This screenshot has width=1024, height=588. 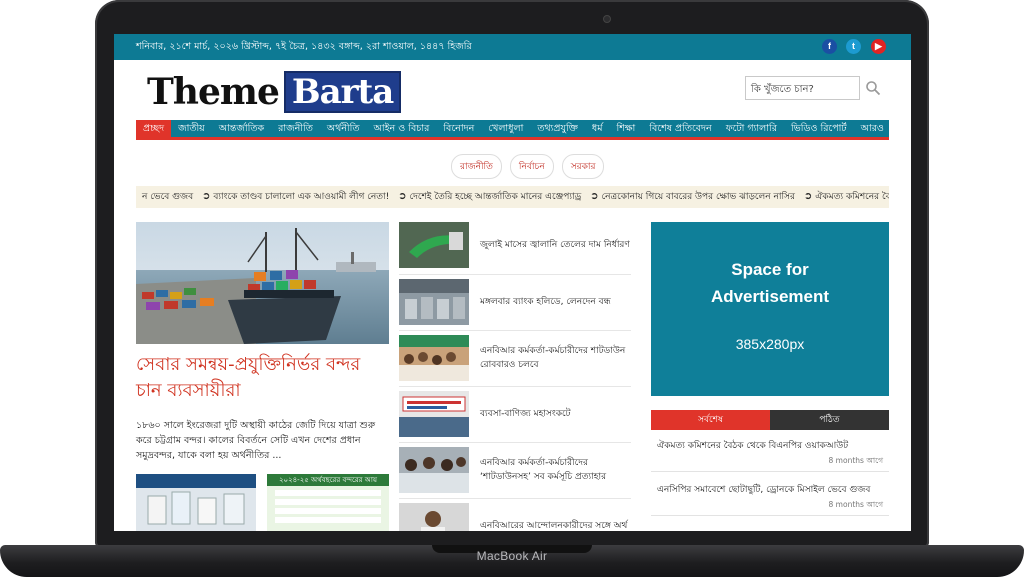 What do you see at coordinates (626, 128) in the screenshot?
I see `nav-item-education: শিক্ষা` at bounding box center [626, 128].